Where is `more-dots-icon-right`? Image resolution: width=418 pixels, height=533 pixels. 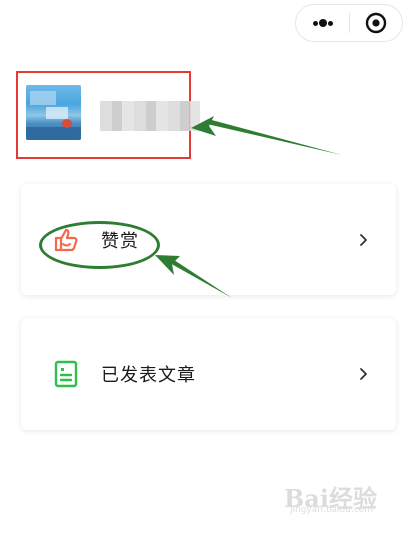
more-dots-icon-right is located at coordinates (330, 23).